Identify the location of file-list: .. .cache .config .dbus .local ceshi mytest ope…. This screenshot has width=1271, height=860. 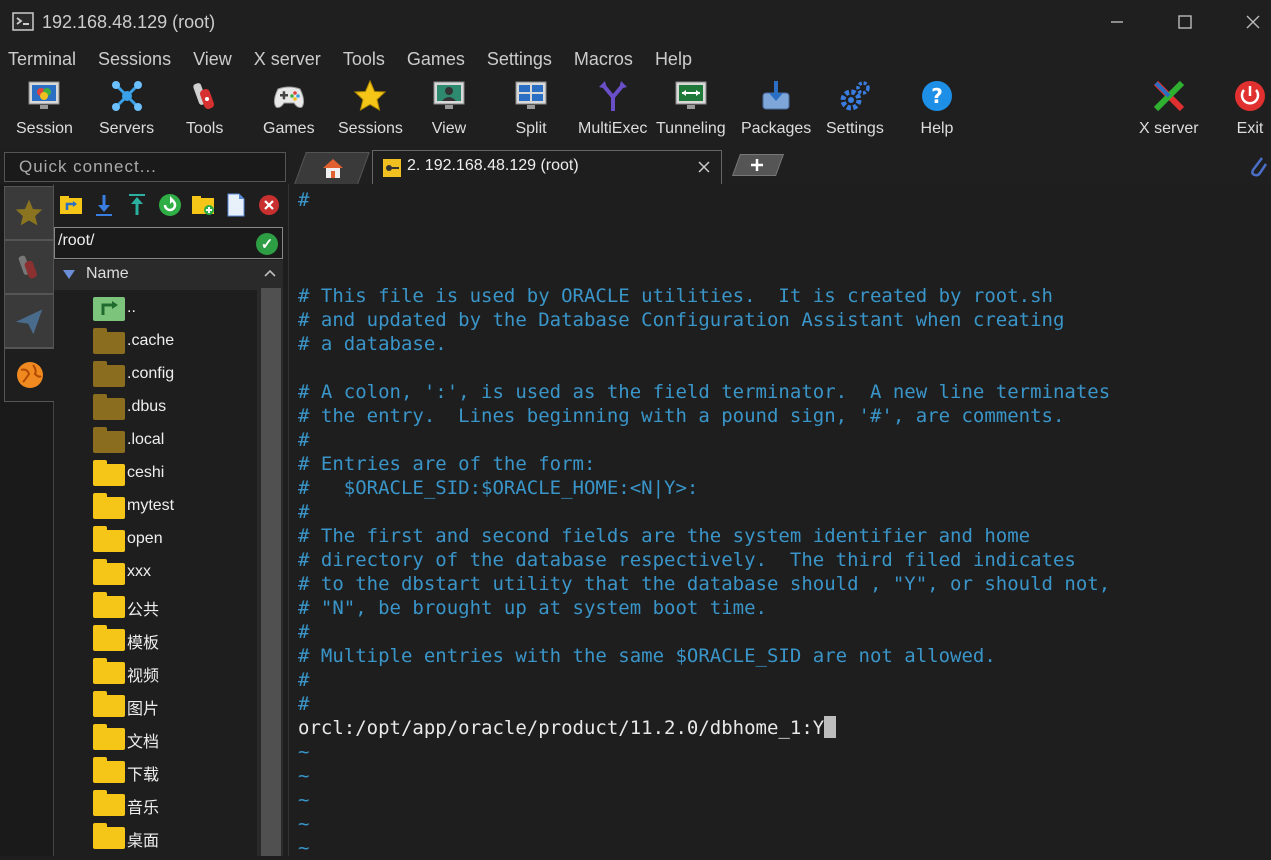
(155, 572).